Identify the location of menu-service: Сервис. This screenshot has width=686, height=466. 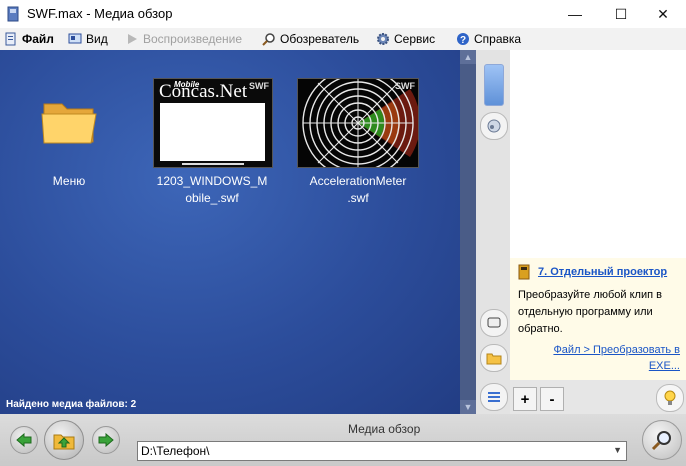
(405, 39).